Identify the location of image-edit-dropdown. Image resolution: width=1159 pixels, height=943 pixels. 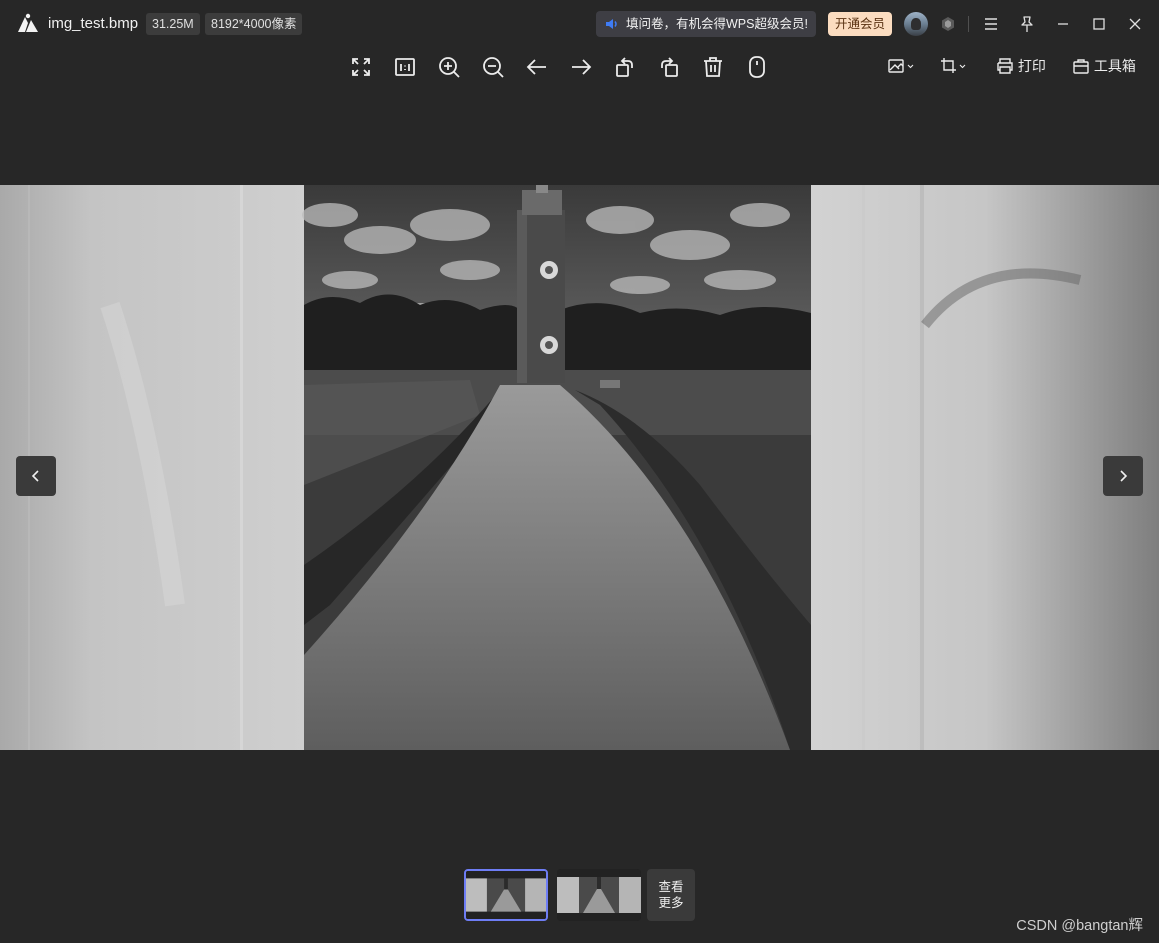
(902, 66).